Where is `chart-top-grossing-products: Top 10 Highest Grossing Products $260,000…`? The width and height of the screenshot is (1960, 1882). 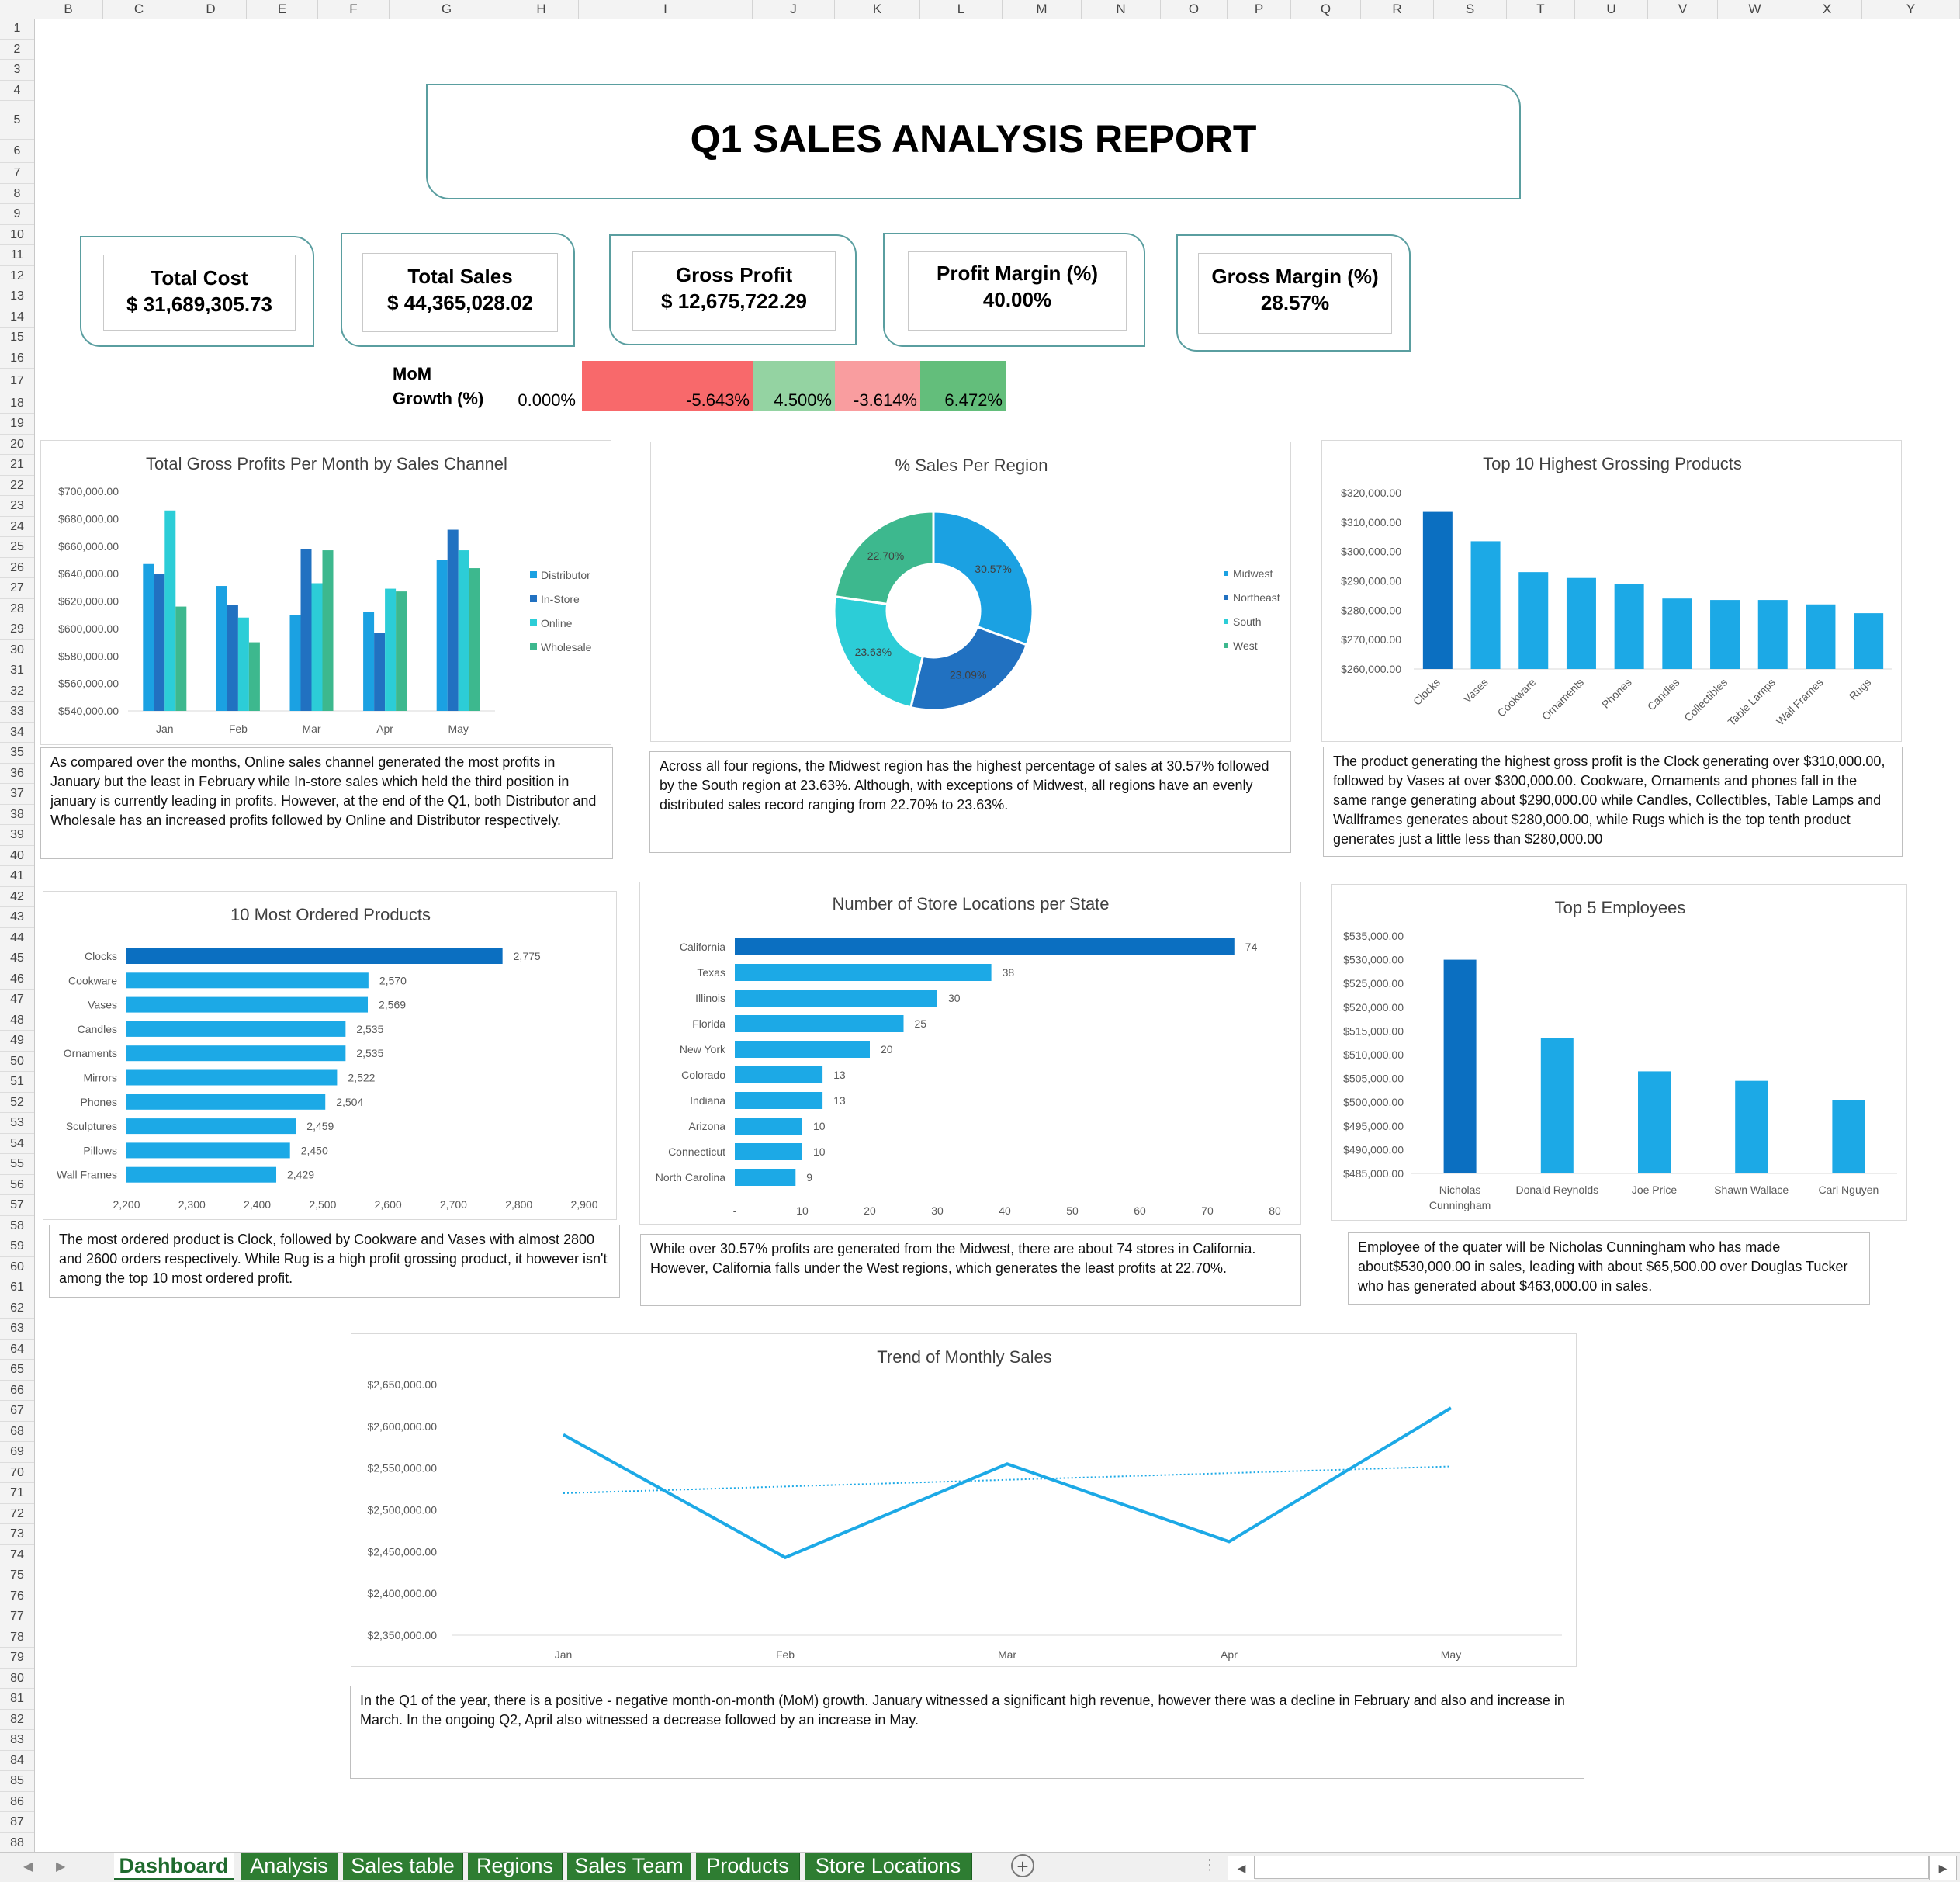
chart-top-grossing-products: Top 10 Highest Grossing Products $260,000… is located at coordinates (1611, 591).